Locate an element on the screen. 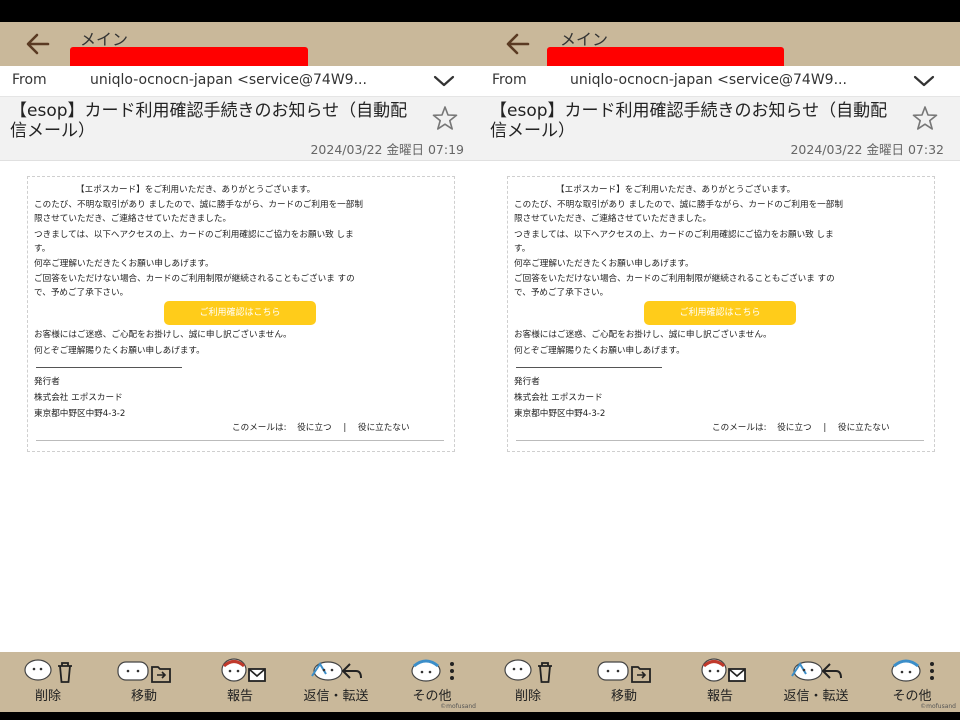  received-date: 2024/03/22 金曜日 07:32 is located at coordinates (867, 149).